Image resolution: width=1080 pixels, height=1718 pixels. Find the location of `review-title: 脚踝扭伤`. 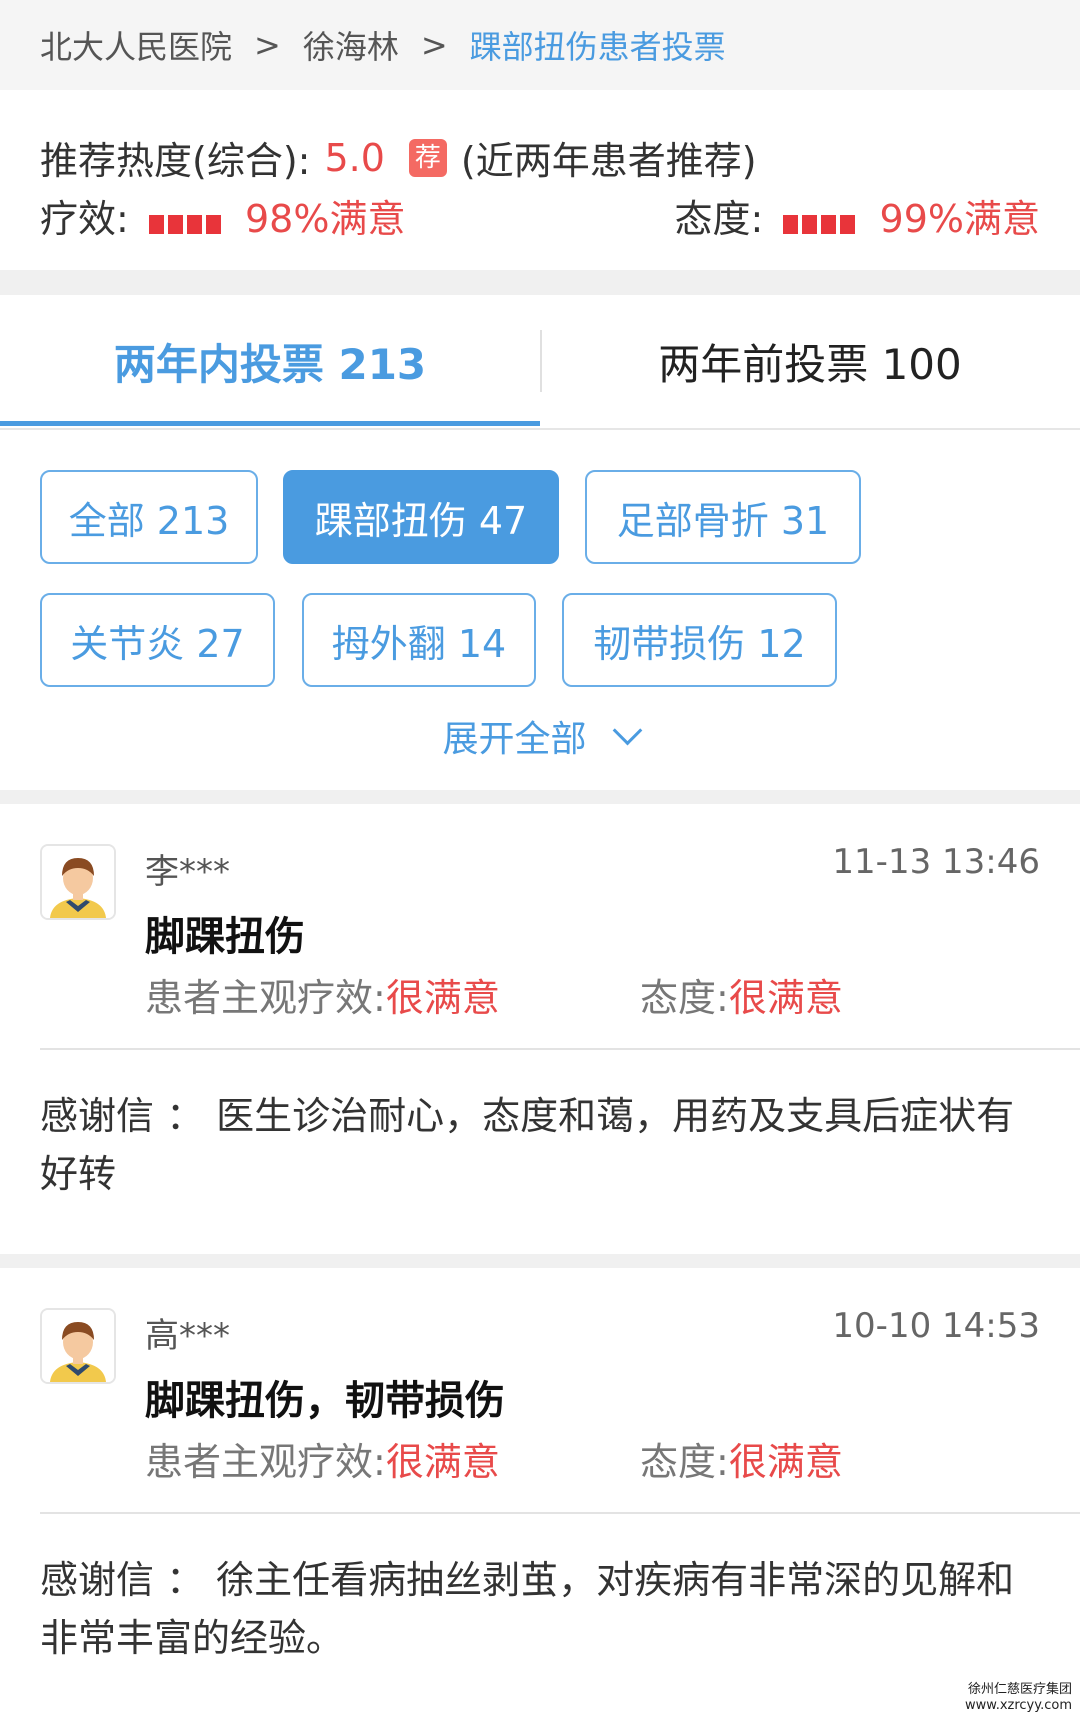

review-title: 脚踝扭伤 is located at coordinates (225, 937).